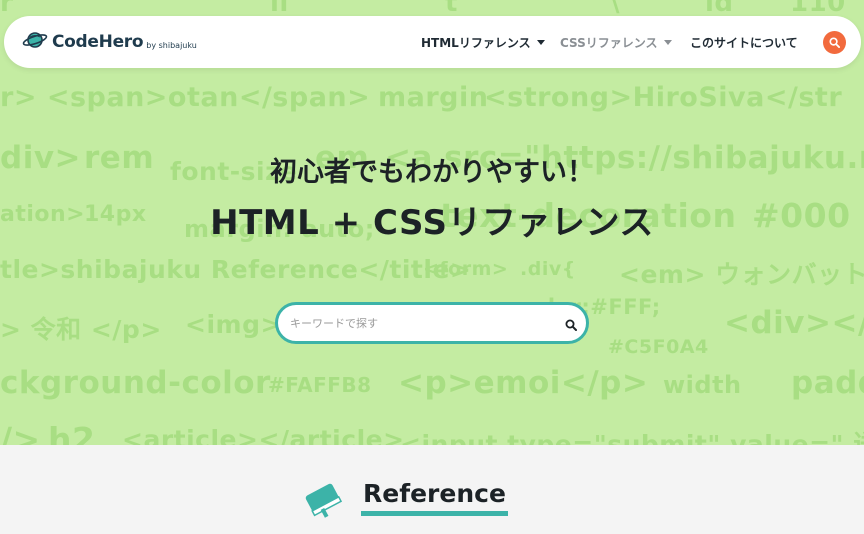 Image resolution: width=864 pixels, height=534 pixels. I want to click on background-code-snippet: ckground-color, so click(135, 383).